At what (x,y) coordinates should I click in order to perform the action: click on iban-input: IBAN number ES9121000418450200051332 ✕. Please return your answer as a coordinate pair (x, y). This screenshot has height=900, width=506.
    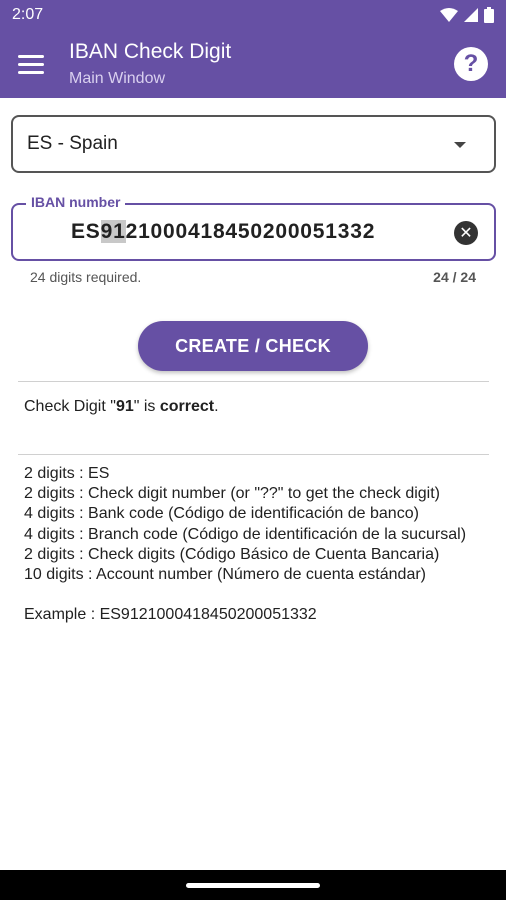
    Looking at the image, I should click on (253, 227).